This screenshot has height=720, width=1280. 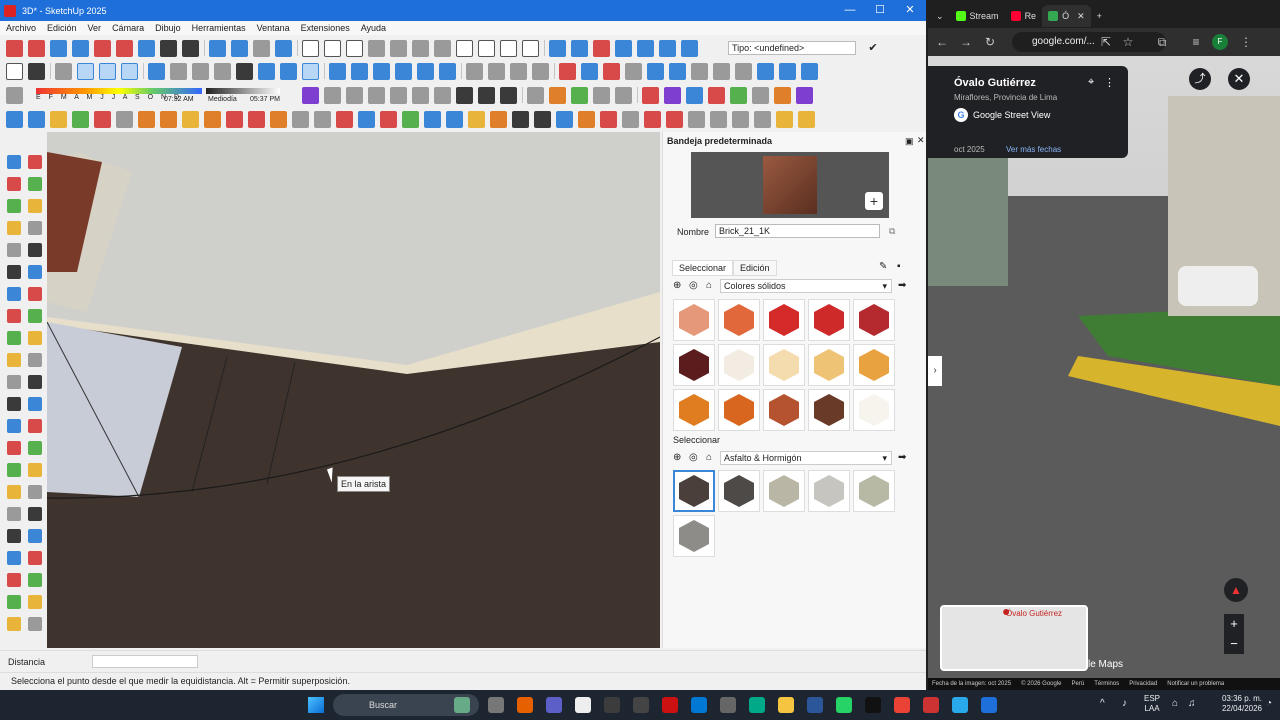 I want to click on volume-icon: ♫, so click(x=1192, y=703).